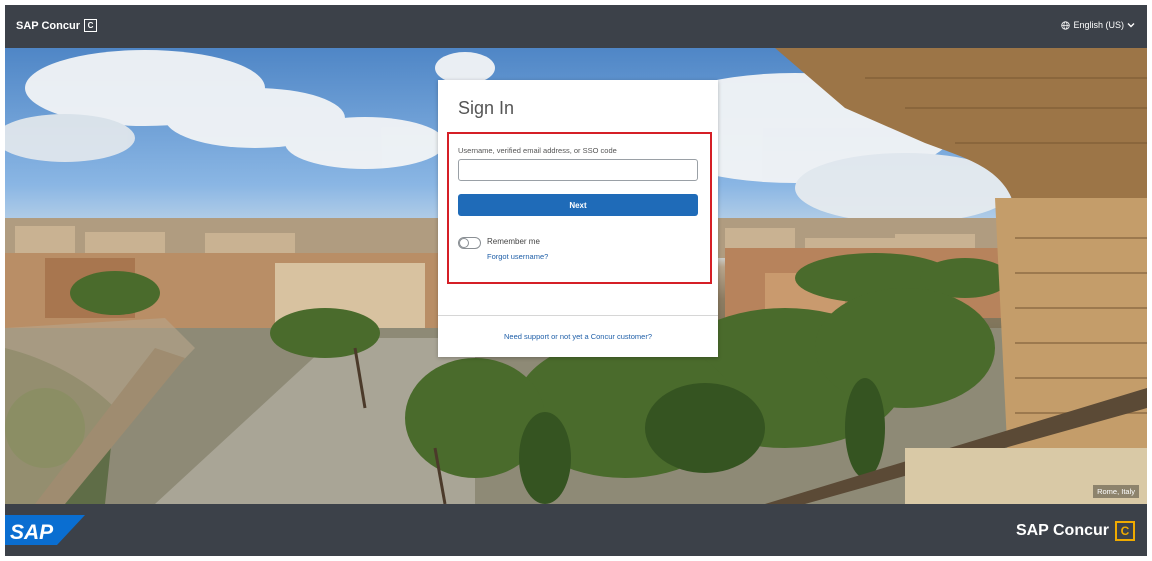  What do you see at coordinates (1066, 25) in the screenshot?
I see `globe-icon` at bounding box center [1066, 25].